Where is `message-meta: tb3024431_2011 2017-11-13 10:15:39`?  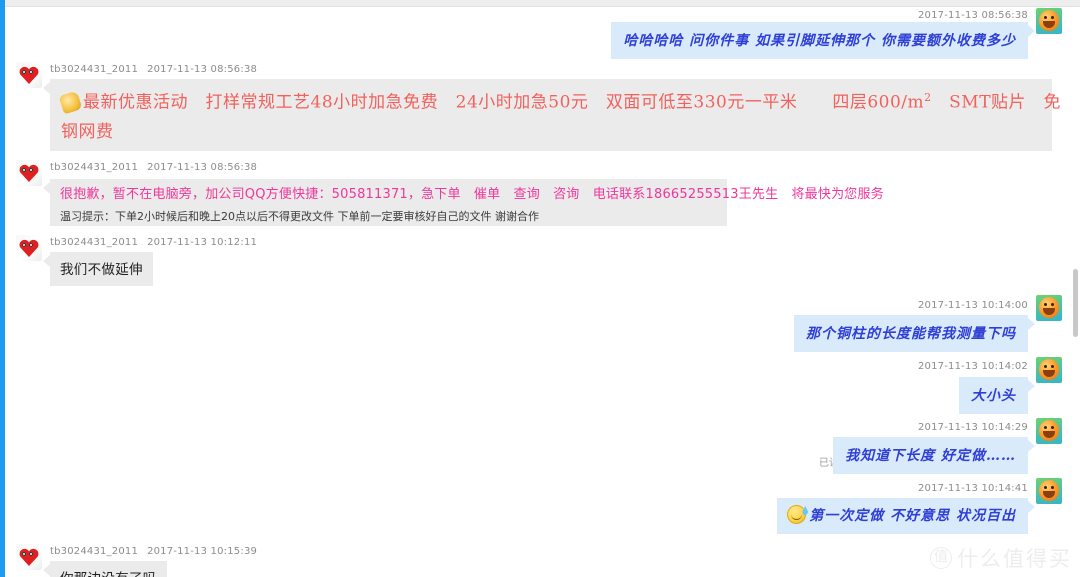 message-meta: tb3024431_2011 2017-11-13 10:15:39 is located at coordinates (153, 551).